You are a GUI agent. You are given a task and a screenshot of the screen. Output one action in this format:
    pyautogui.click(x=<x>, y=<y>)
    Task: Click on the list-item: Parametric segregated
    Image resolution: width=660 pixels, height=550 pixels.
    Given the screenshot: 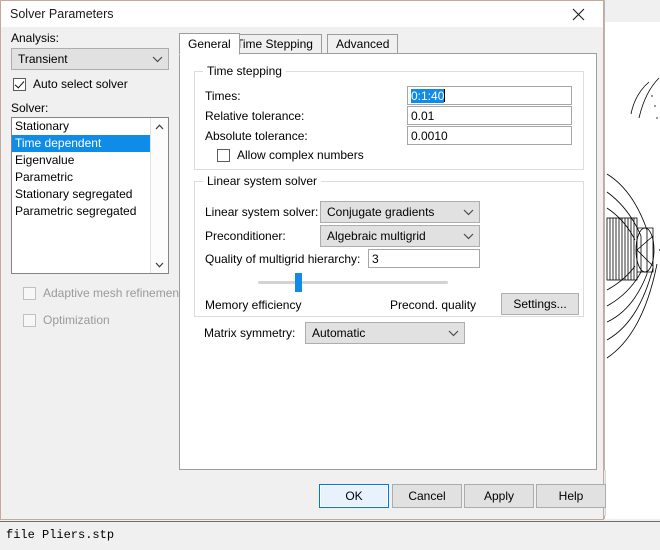 What is the action you would take?
    pyautogui.click(x=81, y=211)
    